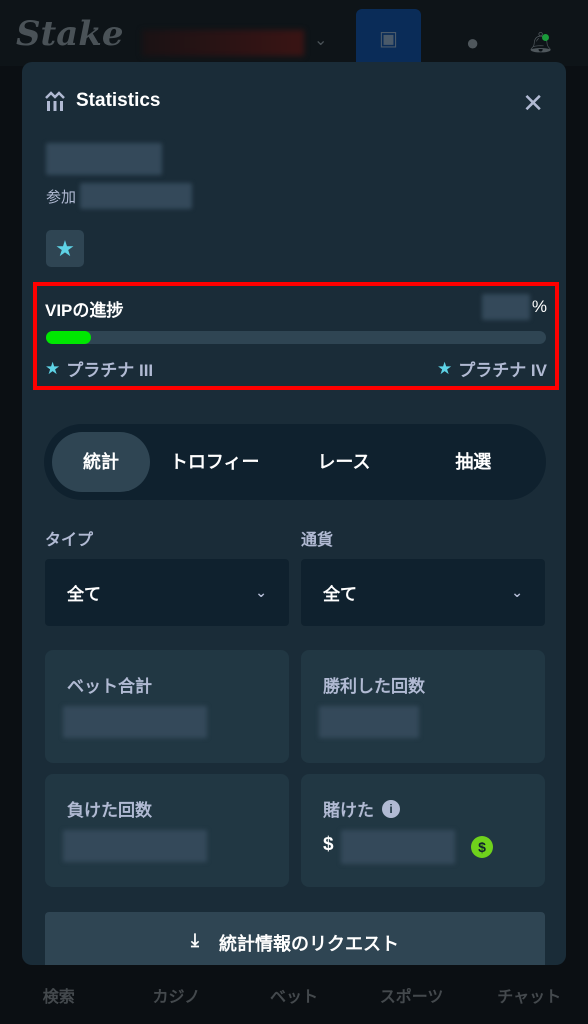  What do you see at coordinates (308, 944) in the screenshot?
I see `request-statistics-label: 統計情報のリクエスト` at bounding box center [308, 944].